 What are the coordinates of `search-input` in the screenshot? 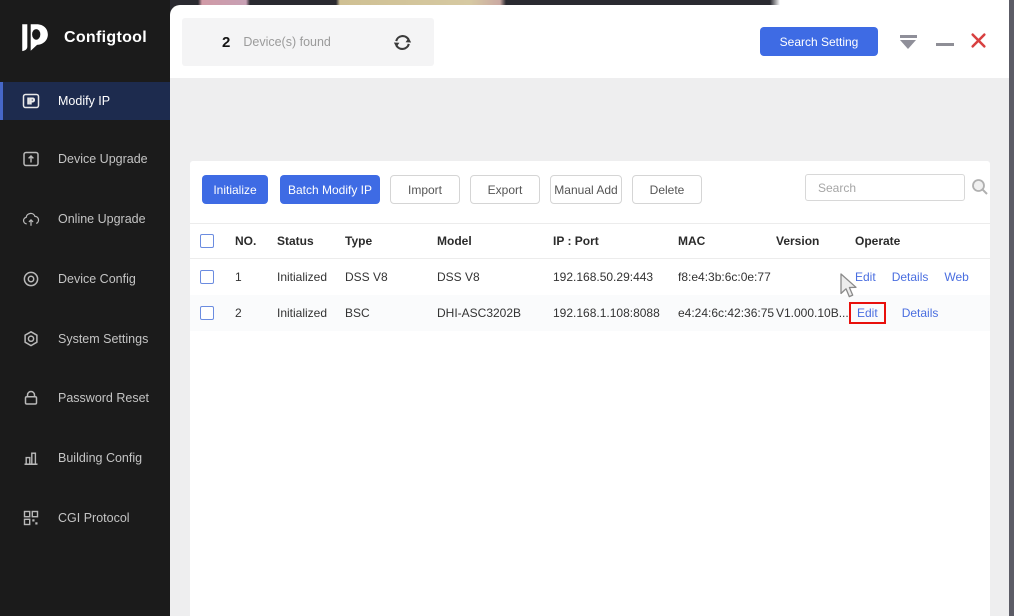 It's located at (885, 187).